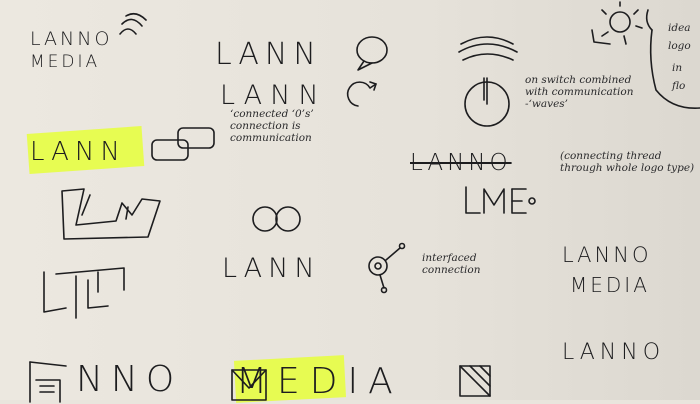 Image resolution: width=700 pixels, height=404 pixels. Describe the element at coordinates (268, 54) in the screenshot. I see `sketch-lanno-speech-line1: LANN` at that location.